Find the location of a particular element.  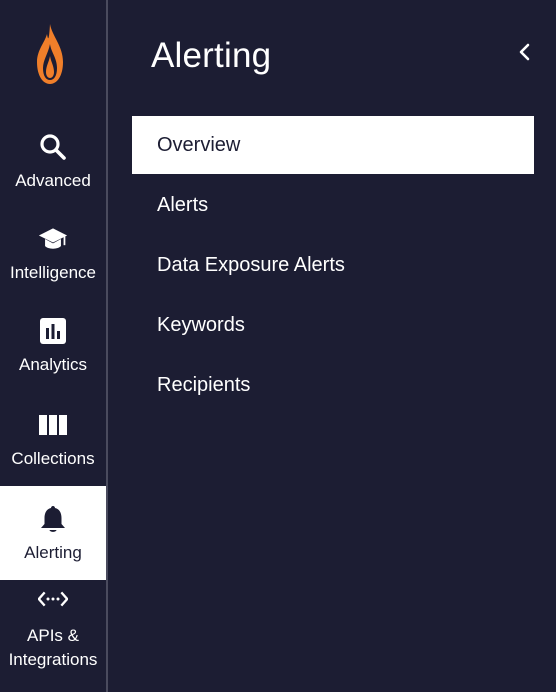

rail-item-label: Advanced is located at coordinates (53, 180).